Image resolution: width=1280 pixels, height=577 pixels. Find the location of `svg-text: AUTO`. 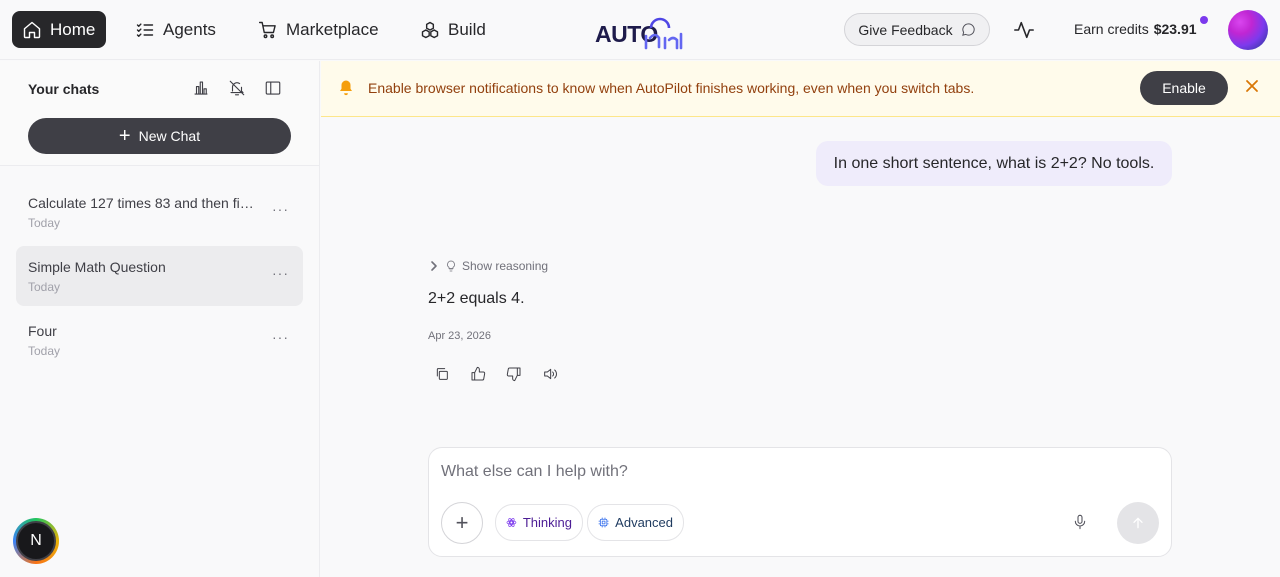

svg-text: AUTO is located at coordinates (626, 34).